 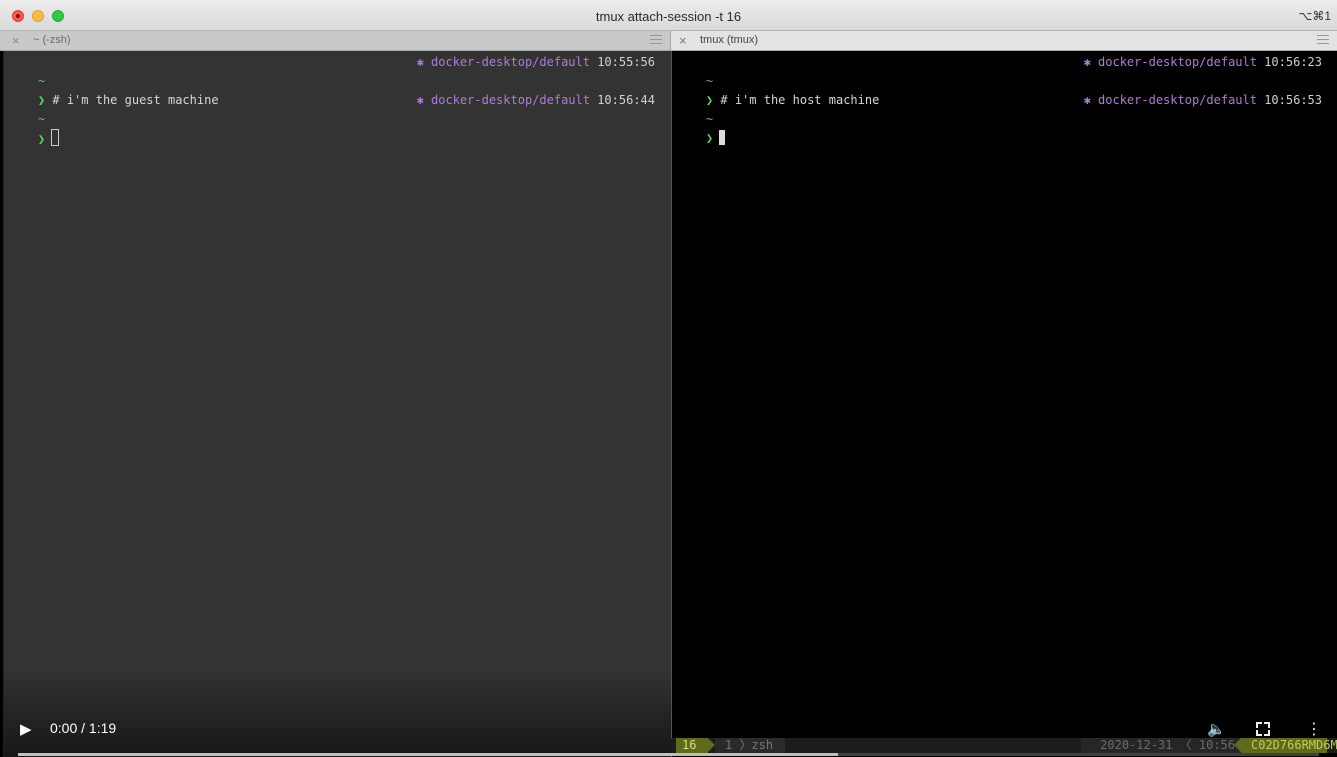 What do you see at coordinates (28, 729) in the screenshot?
I see `play-icon: ▶` at bounding box center [28, 729].